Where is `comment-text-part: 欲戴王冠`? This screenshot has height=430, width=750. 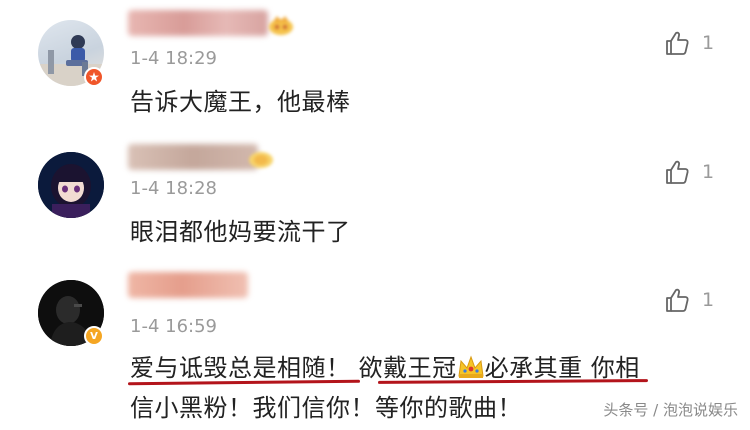 comment-text-part: 欲戴王冠 is located at coordinates (407, 368).